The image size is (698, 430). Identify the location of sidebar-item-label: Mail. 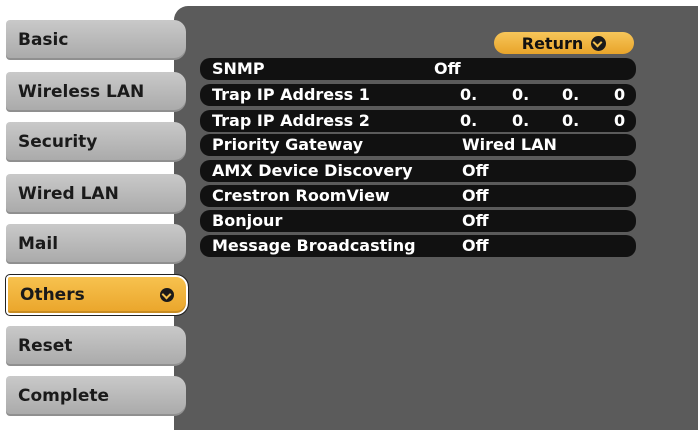
(38, 244).